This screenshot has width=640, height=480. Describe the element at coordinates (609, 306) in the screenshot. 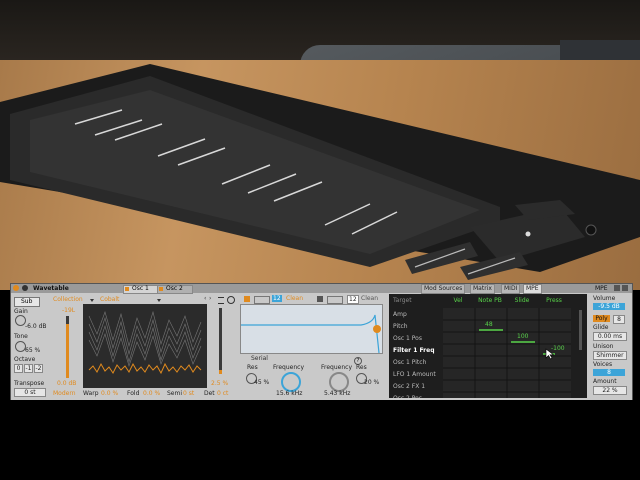

I see `volume-value: -9.5 dB` at that location.